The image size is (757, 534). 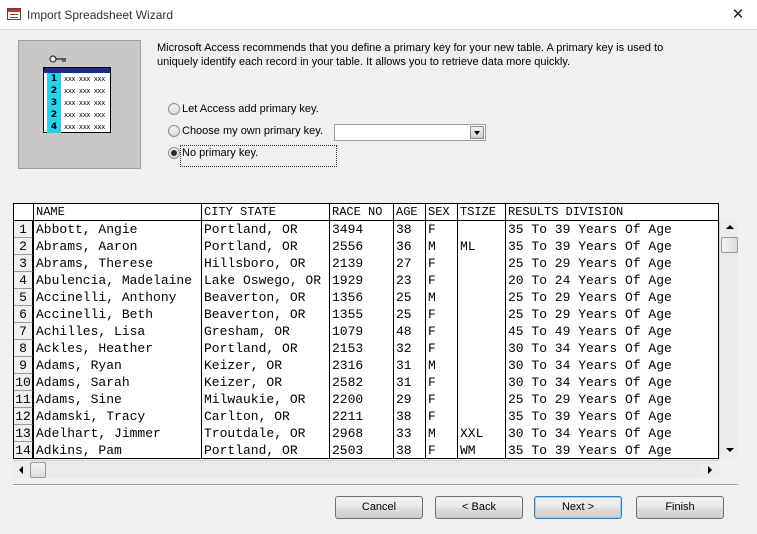 I want to click on radio-no-key, so click(x=174, y=153).